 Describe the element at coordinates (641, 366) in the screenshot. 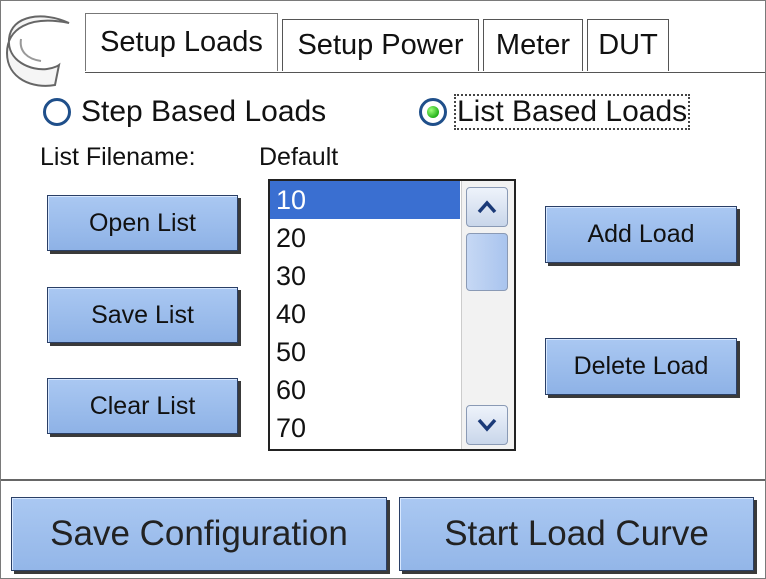

I see `delete-load-button: Delete Load` at that location.